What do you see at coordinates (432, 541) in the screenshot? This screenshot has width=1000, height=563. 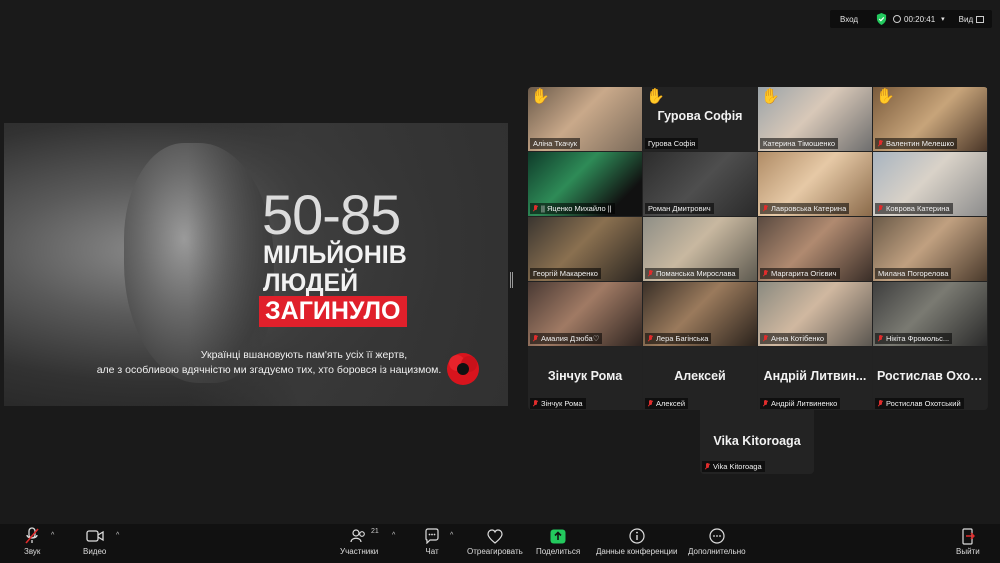 I see `chat-button: Чат` at bounding box center [432, 541].